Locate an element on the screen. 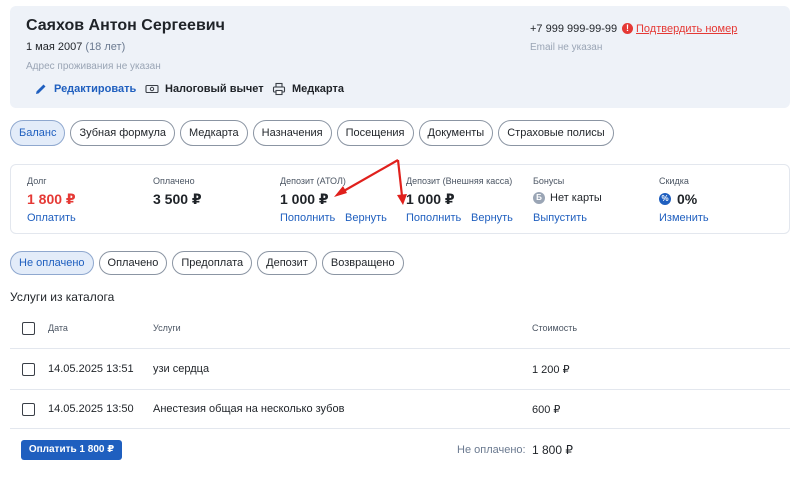  debt-value: 1 800 ₽ is located at coordinates (51, 199).